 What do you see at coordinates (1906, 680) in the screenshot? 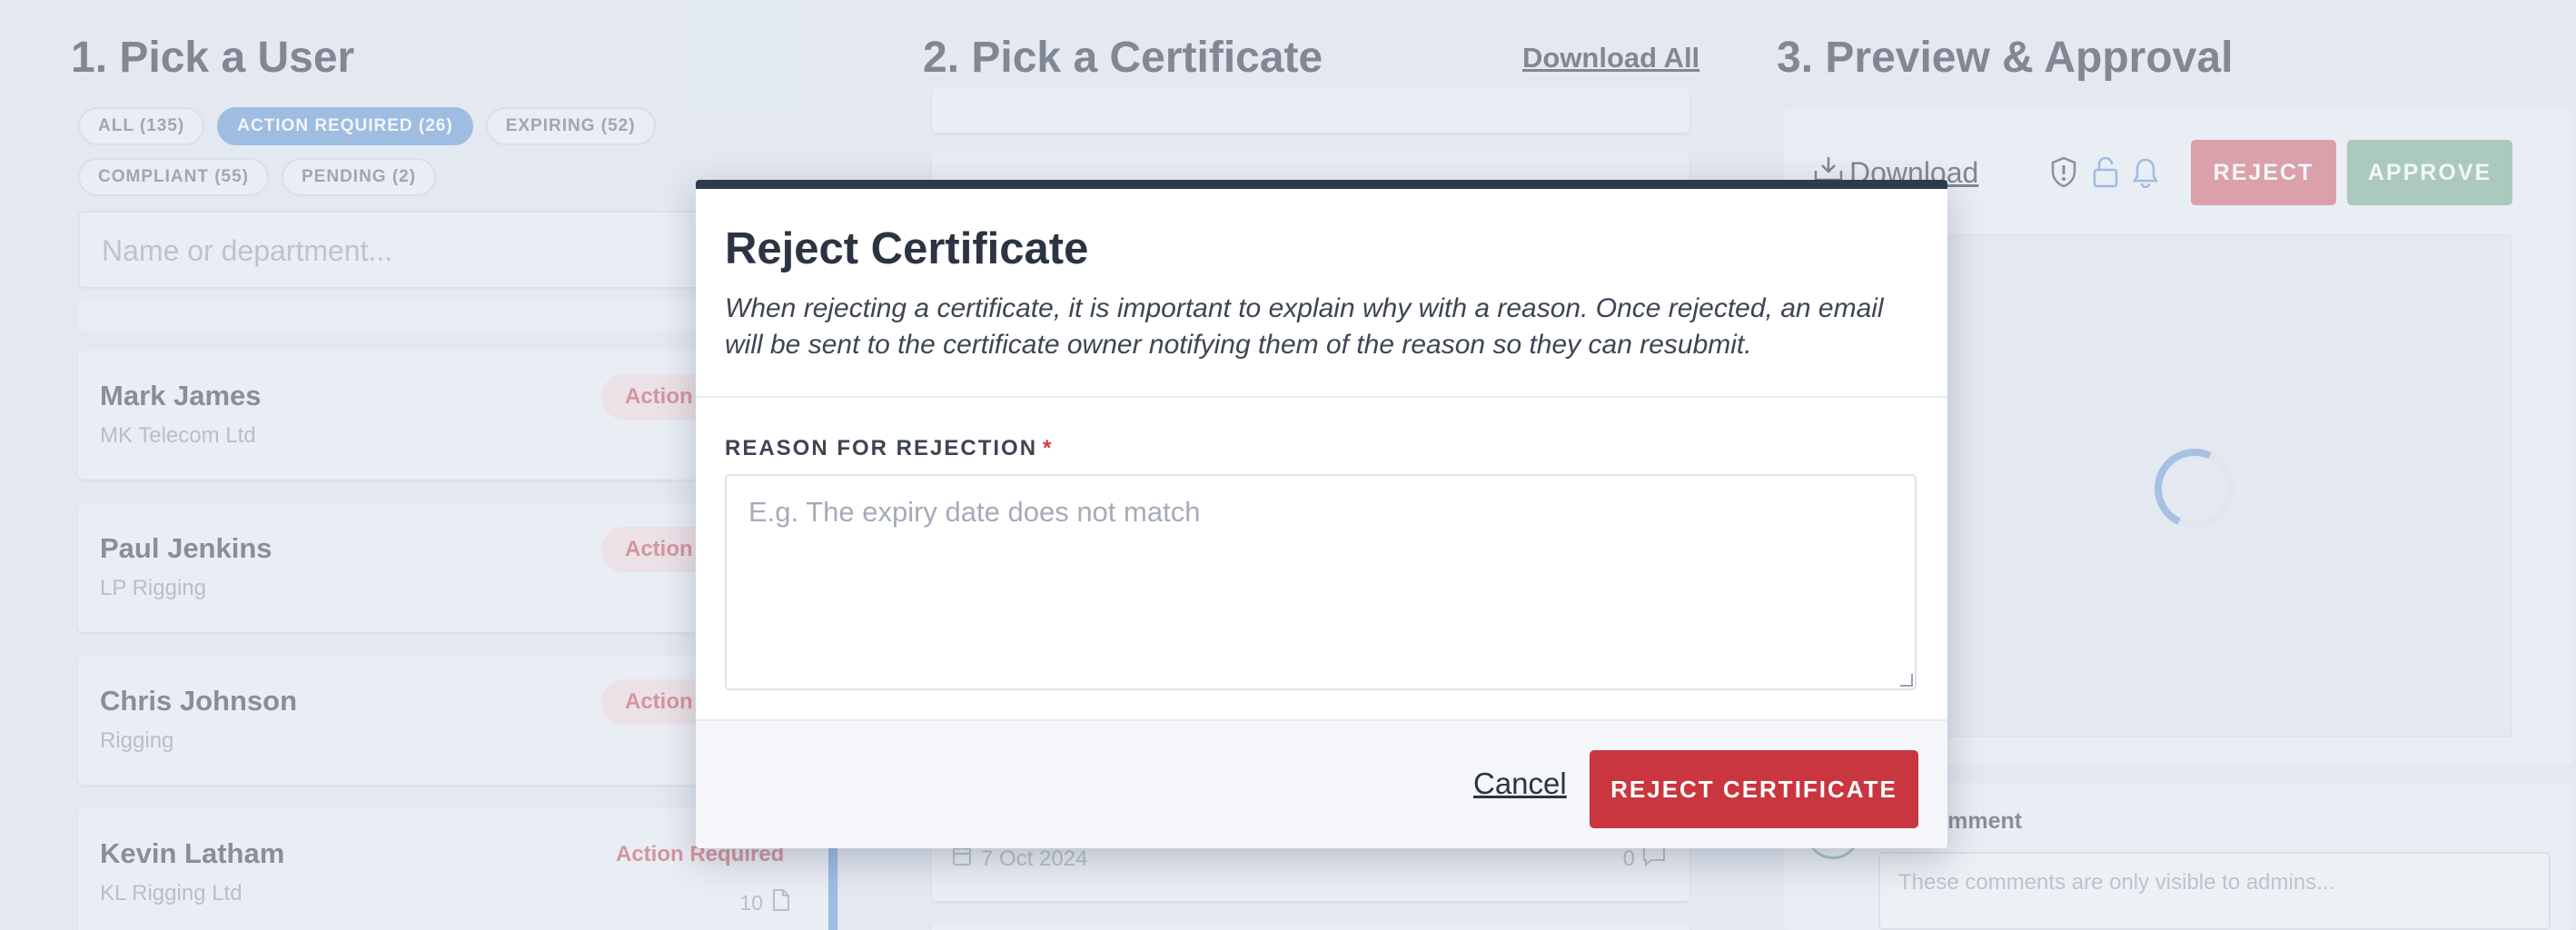
I see `resize-handle-icon` at bounding box center [1906, 680].